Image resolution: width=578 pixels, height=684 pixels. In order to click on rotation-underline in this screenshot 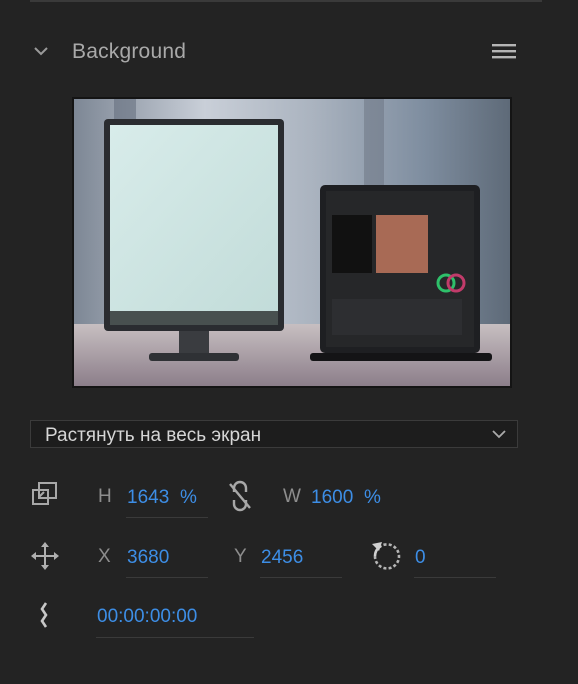, I will do `click(455, 577)`.